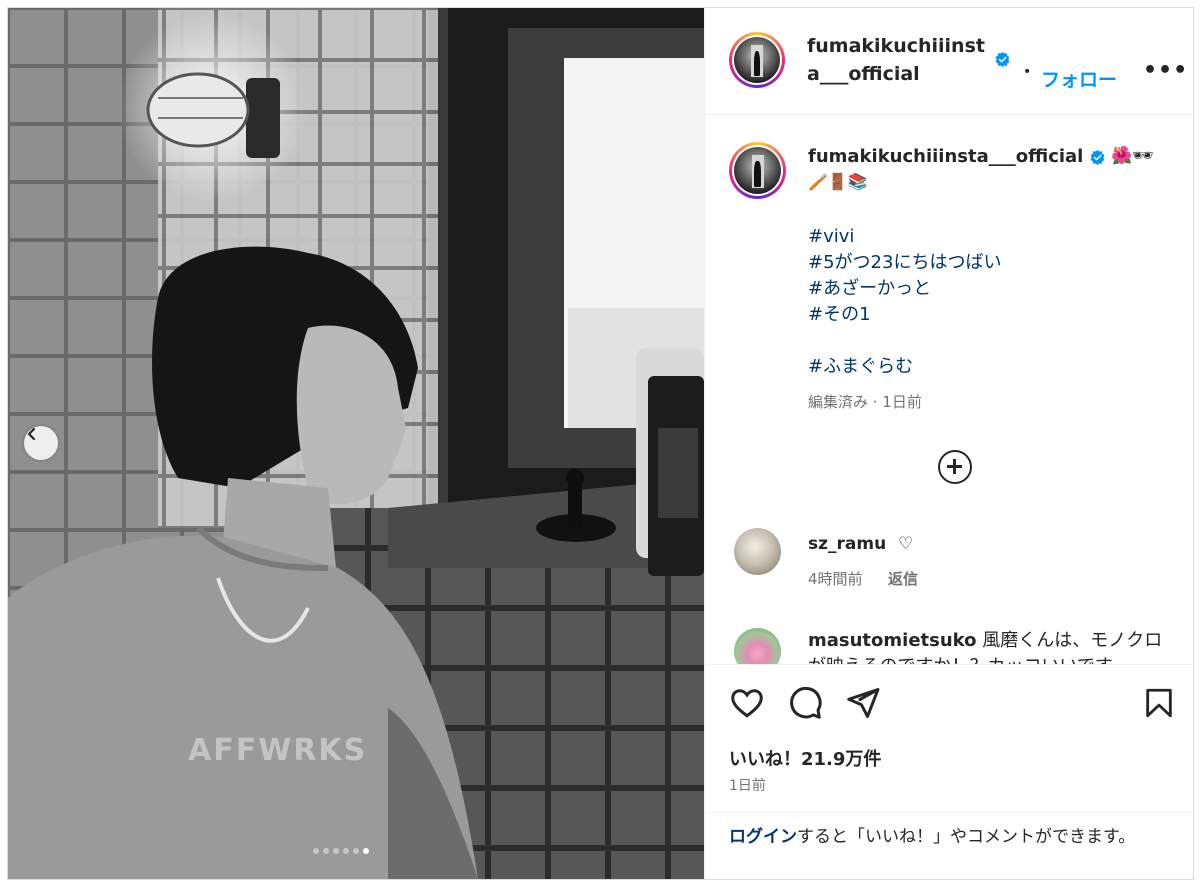 The width and height of the screenshot is (1200, 887). I want to click on login-link: ログイン, so click(763, 837).